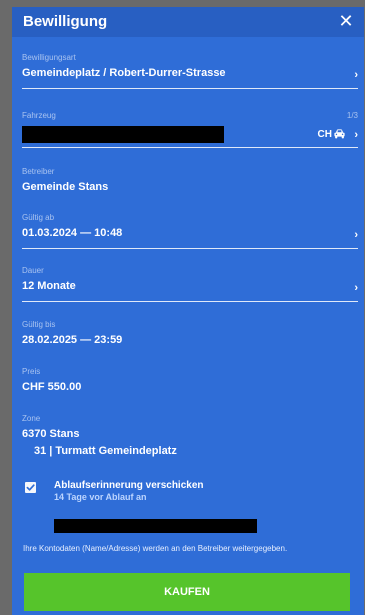 This screenshot has width=365, height=615. Describe the element at coordinates (324, 134) in the screenshot. I see `vehicle-country: CH` at that location.